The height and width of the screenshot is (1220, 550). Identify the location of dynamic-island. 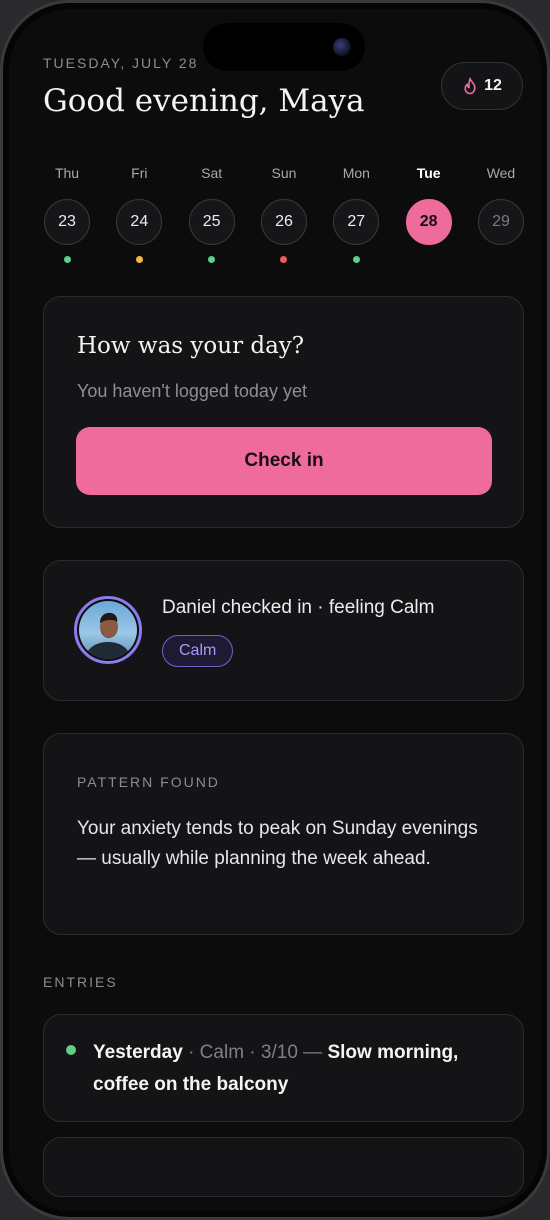
(284, 47).